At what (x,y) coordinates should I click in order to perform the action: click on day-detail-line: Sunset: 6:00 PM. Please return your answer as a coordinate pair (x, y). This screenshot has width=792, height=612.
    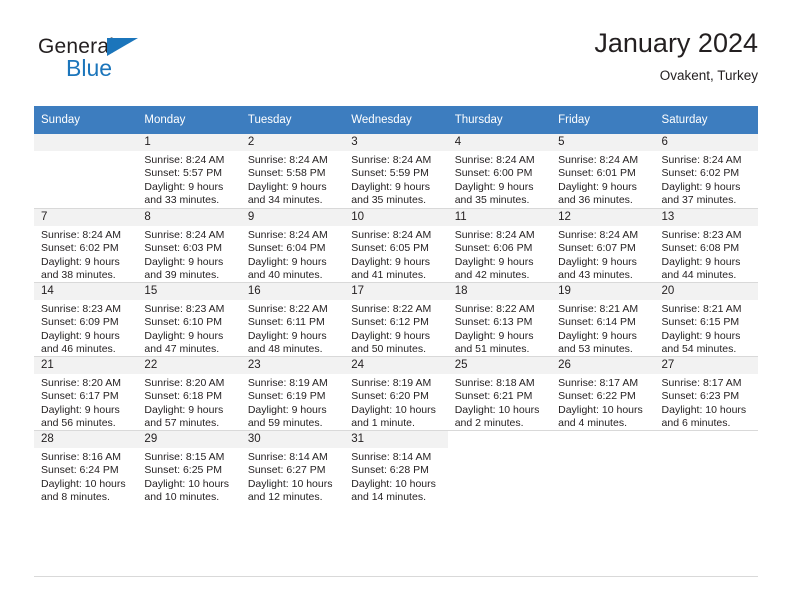
    Looking at the image, I should click on (493, 173).